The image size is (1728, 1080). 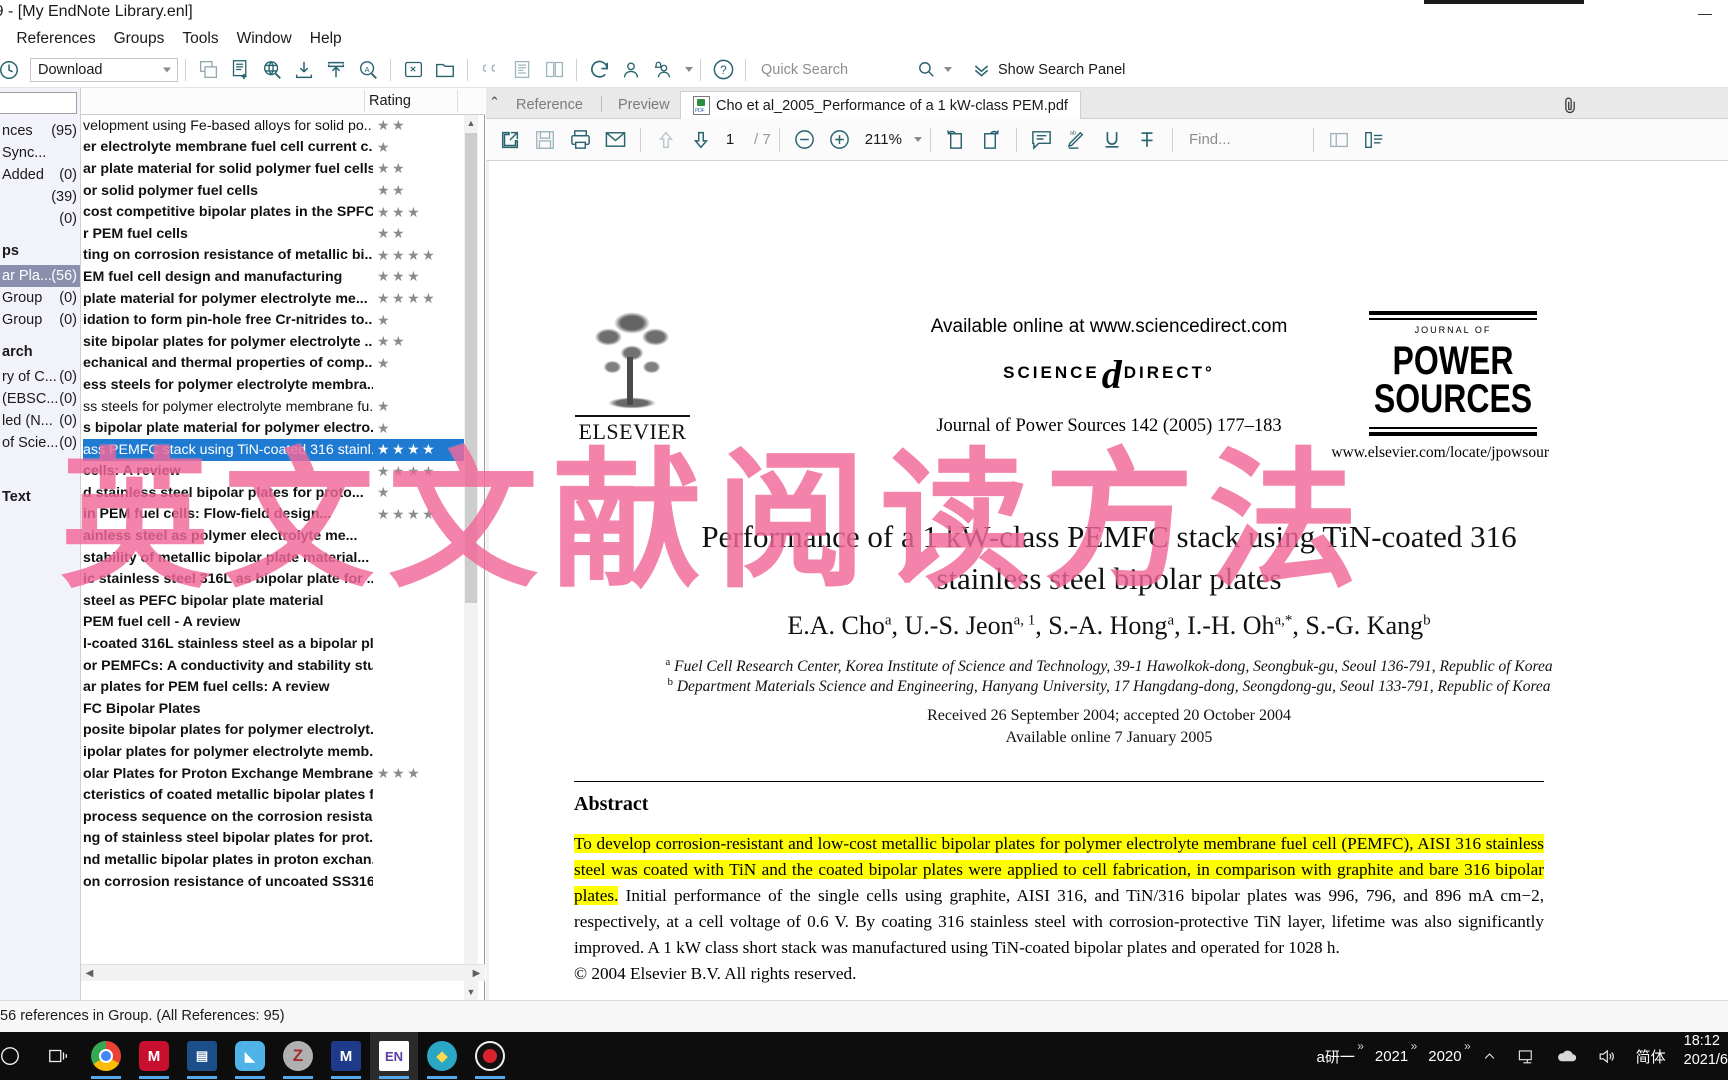 I want to click on taskbar-clock: 18:12 2021/6, so click(x=1702, y=1056).